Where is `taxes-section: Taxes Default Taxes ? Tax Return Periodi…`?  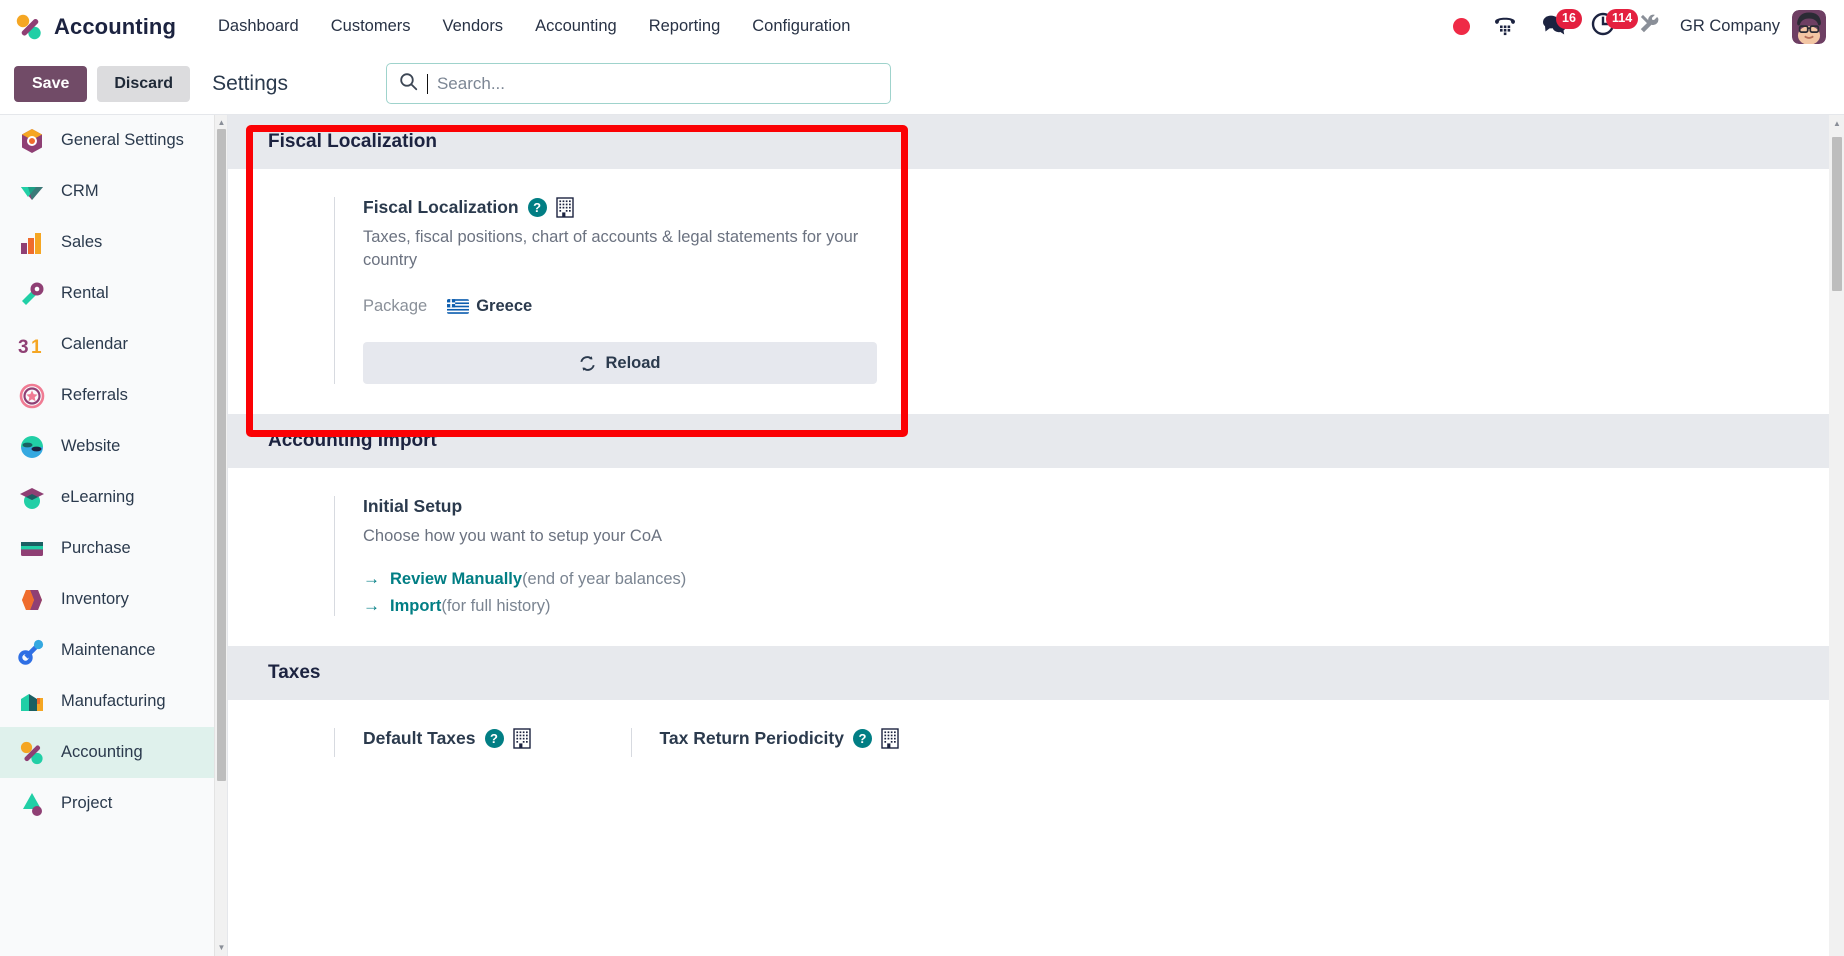 taxes-section: Taxes Default Taxes ? Tax Return Periodi… is located at coordinates (1036, 716).